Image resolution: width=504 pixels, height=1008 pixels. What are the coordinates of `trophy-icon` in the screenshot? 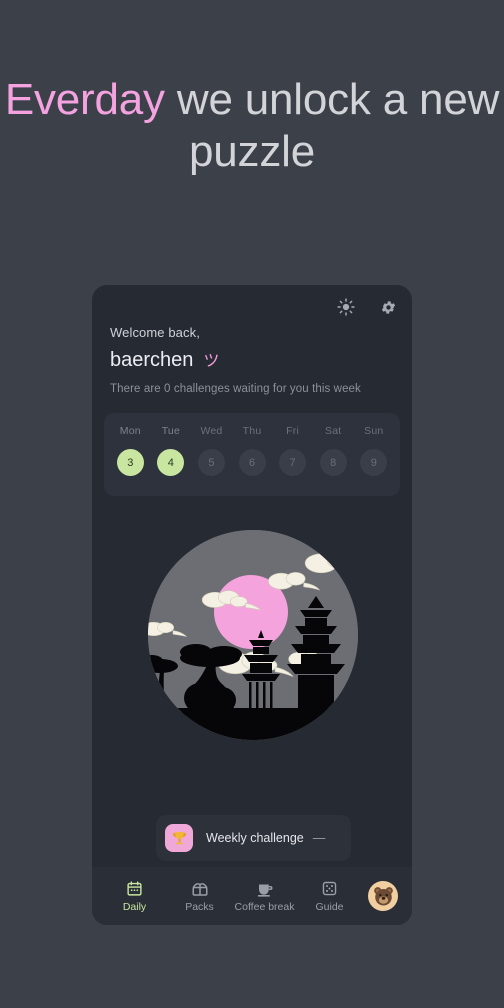 It's located at (179, 838).